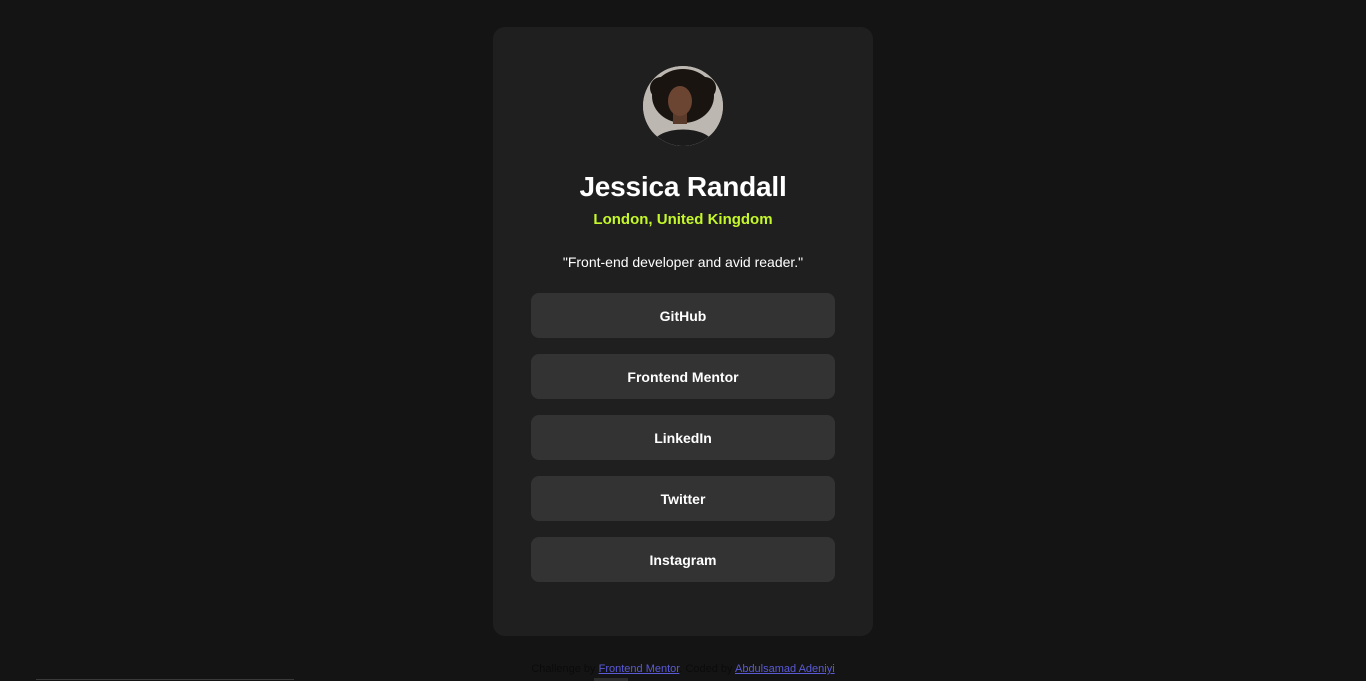 The height and width of the screenshot is (681, 1366). I want to click on link-github-button: GitHub, so click(683, 315).